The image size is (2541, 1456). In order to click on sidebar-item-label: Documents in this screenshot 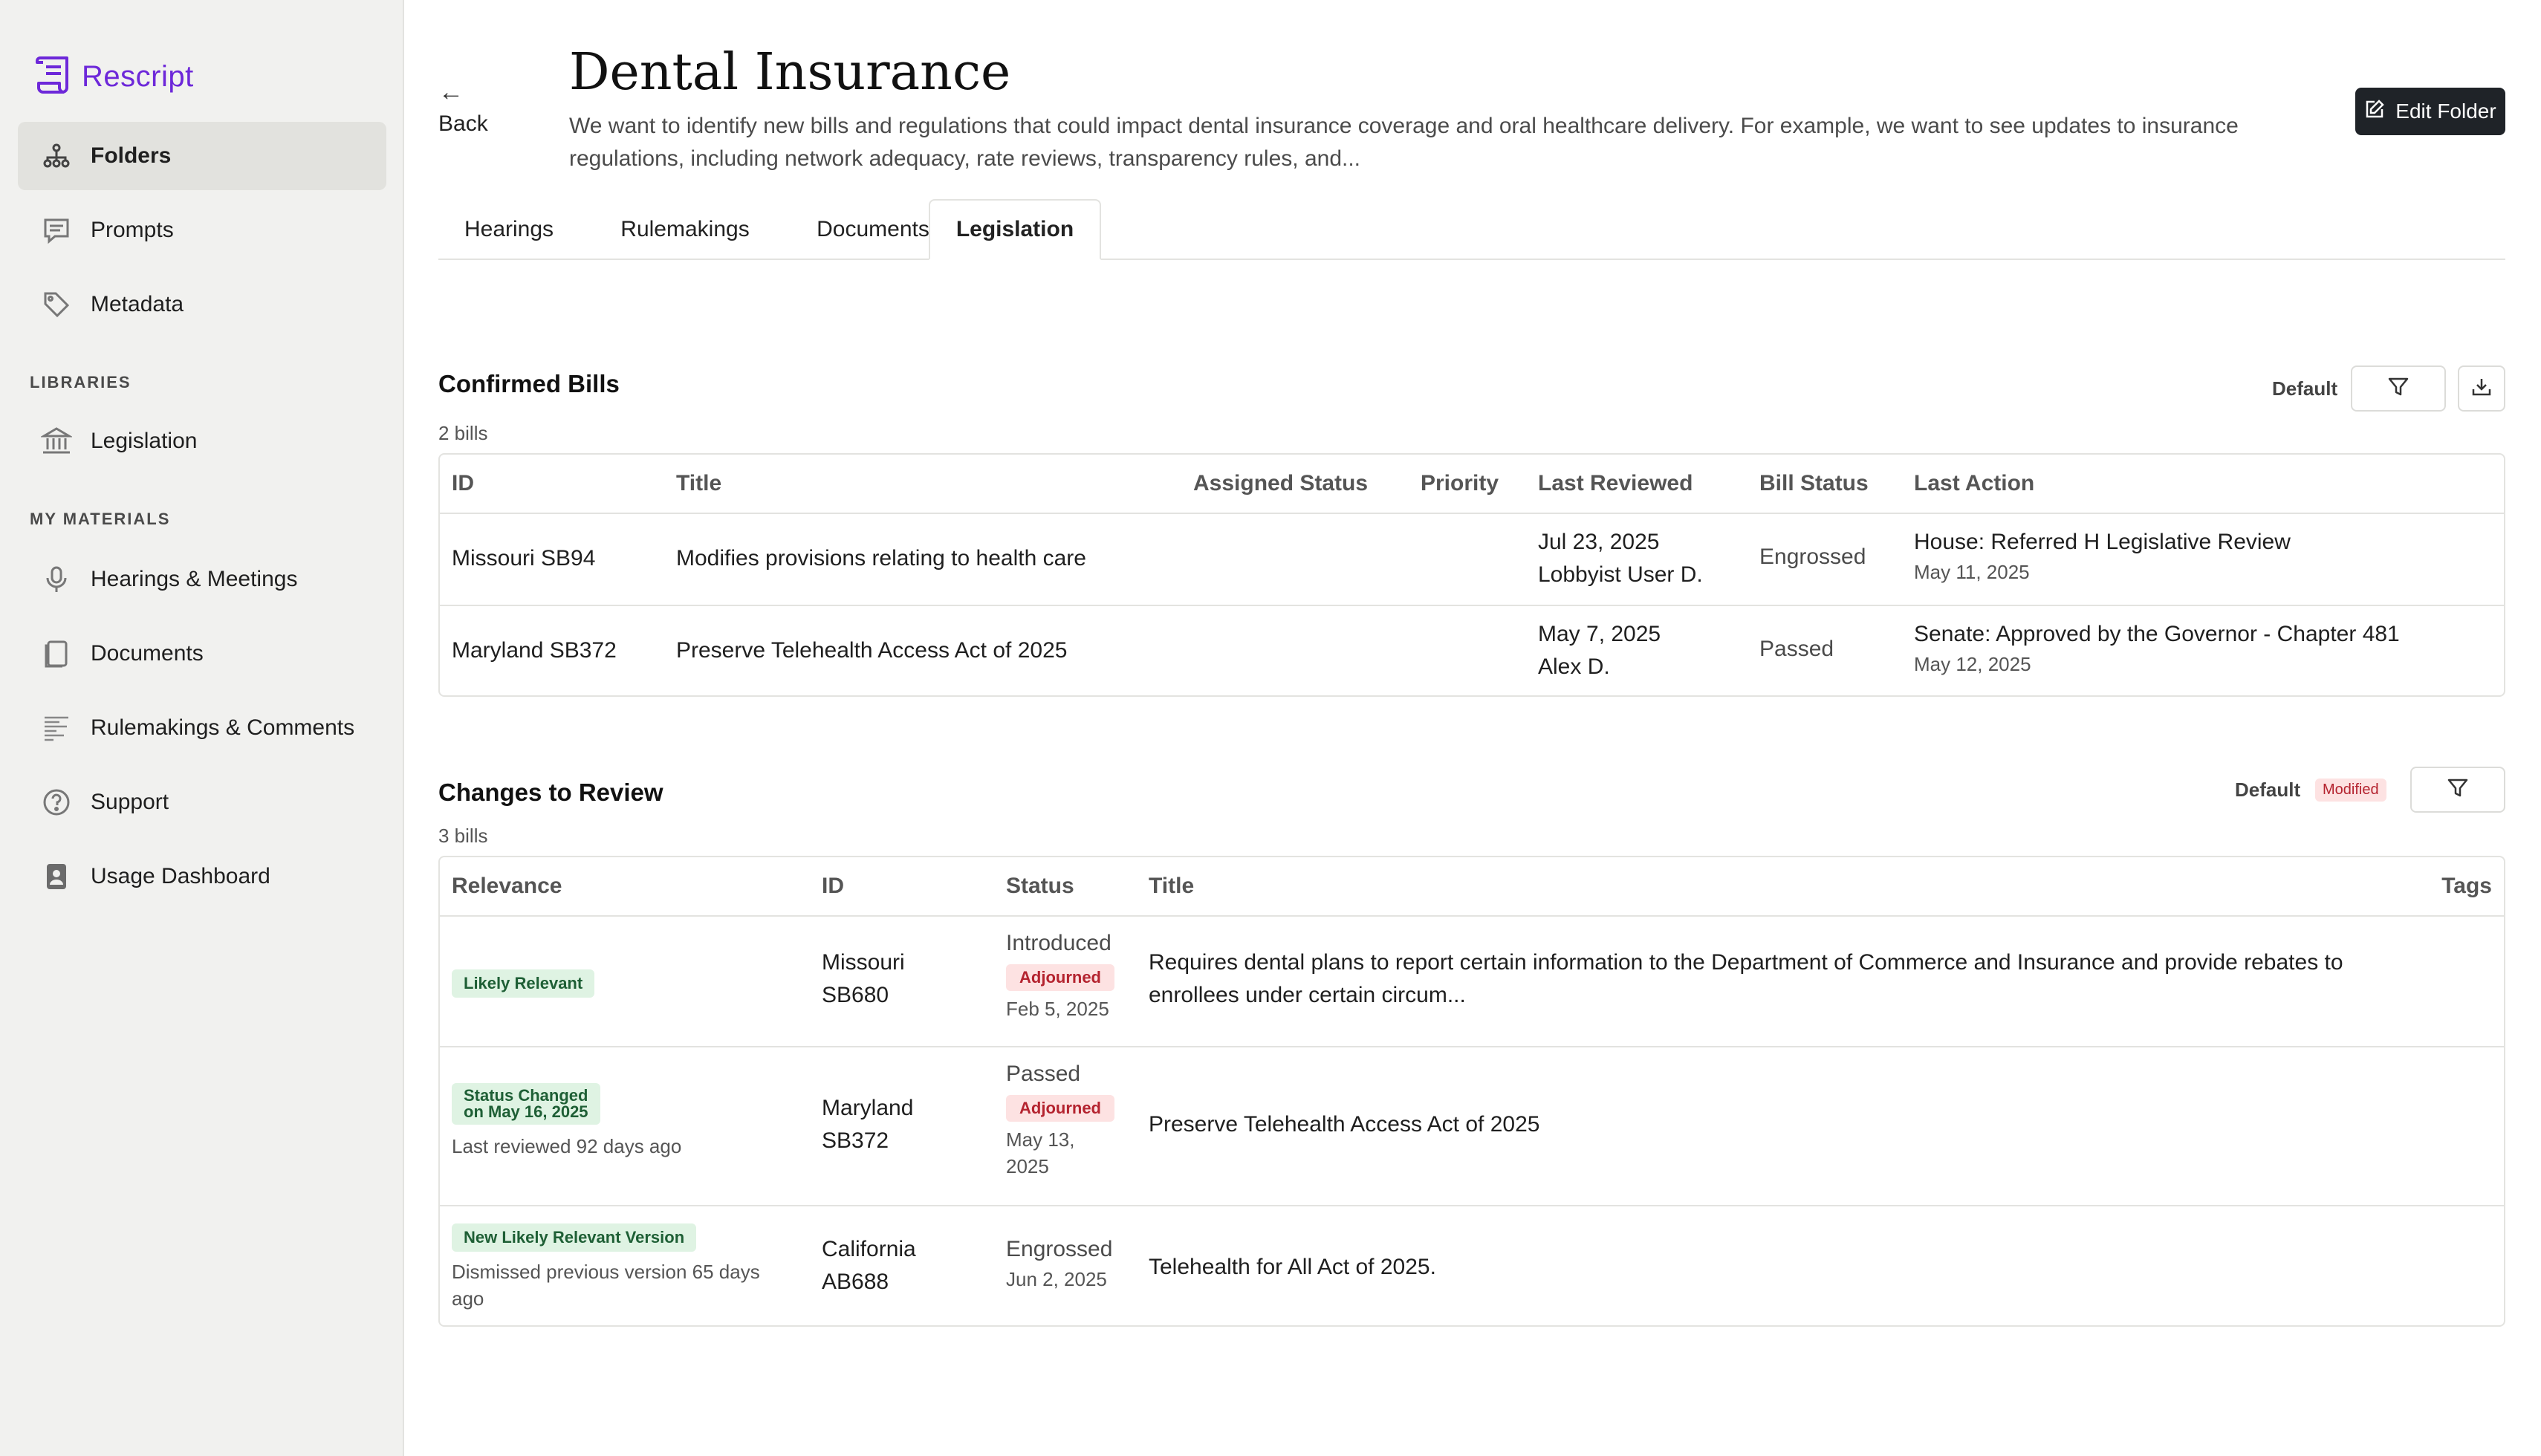, I will do `click(147, 654)`.